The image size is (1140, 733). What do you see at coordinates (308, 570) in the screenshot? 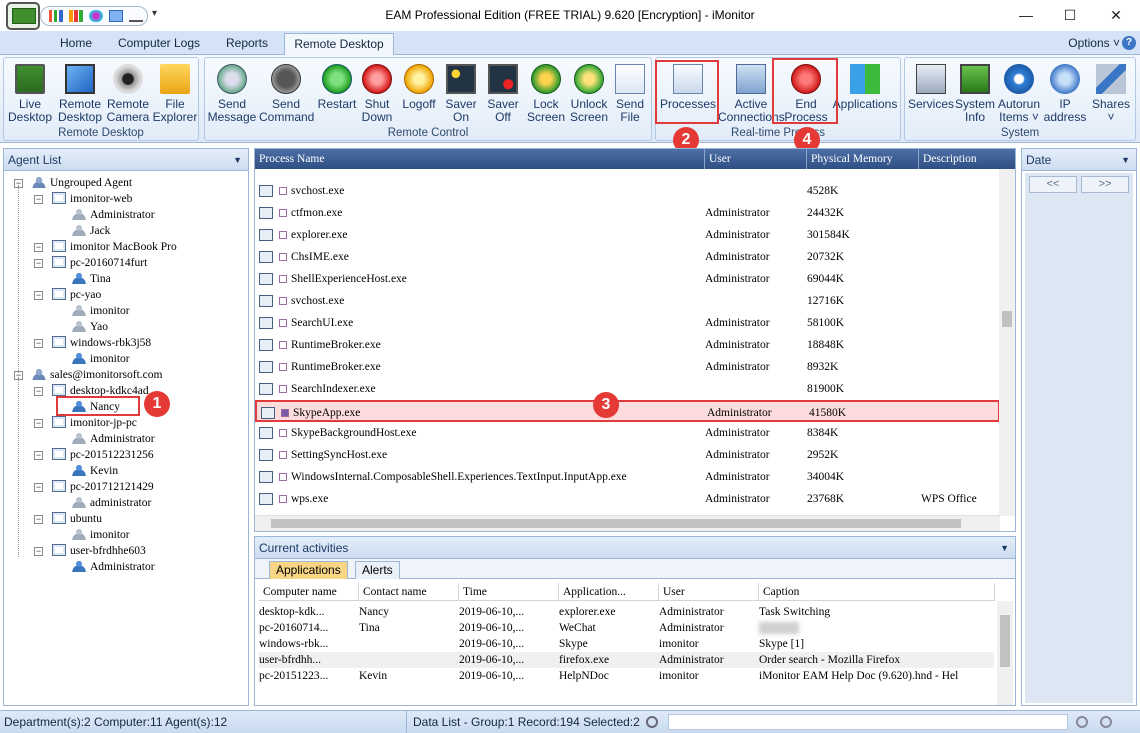
I see `tab-applications: Applications` at bounding box center [308, 570].